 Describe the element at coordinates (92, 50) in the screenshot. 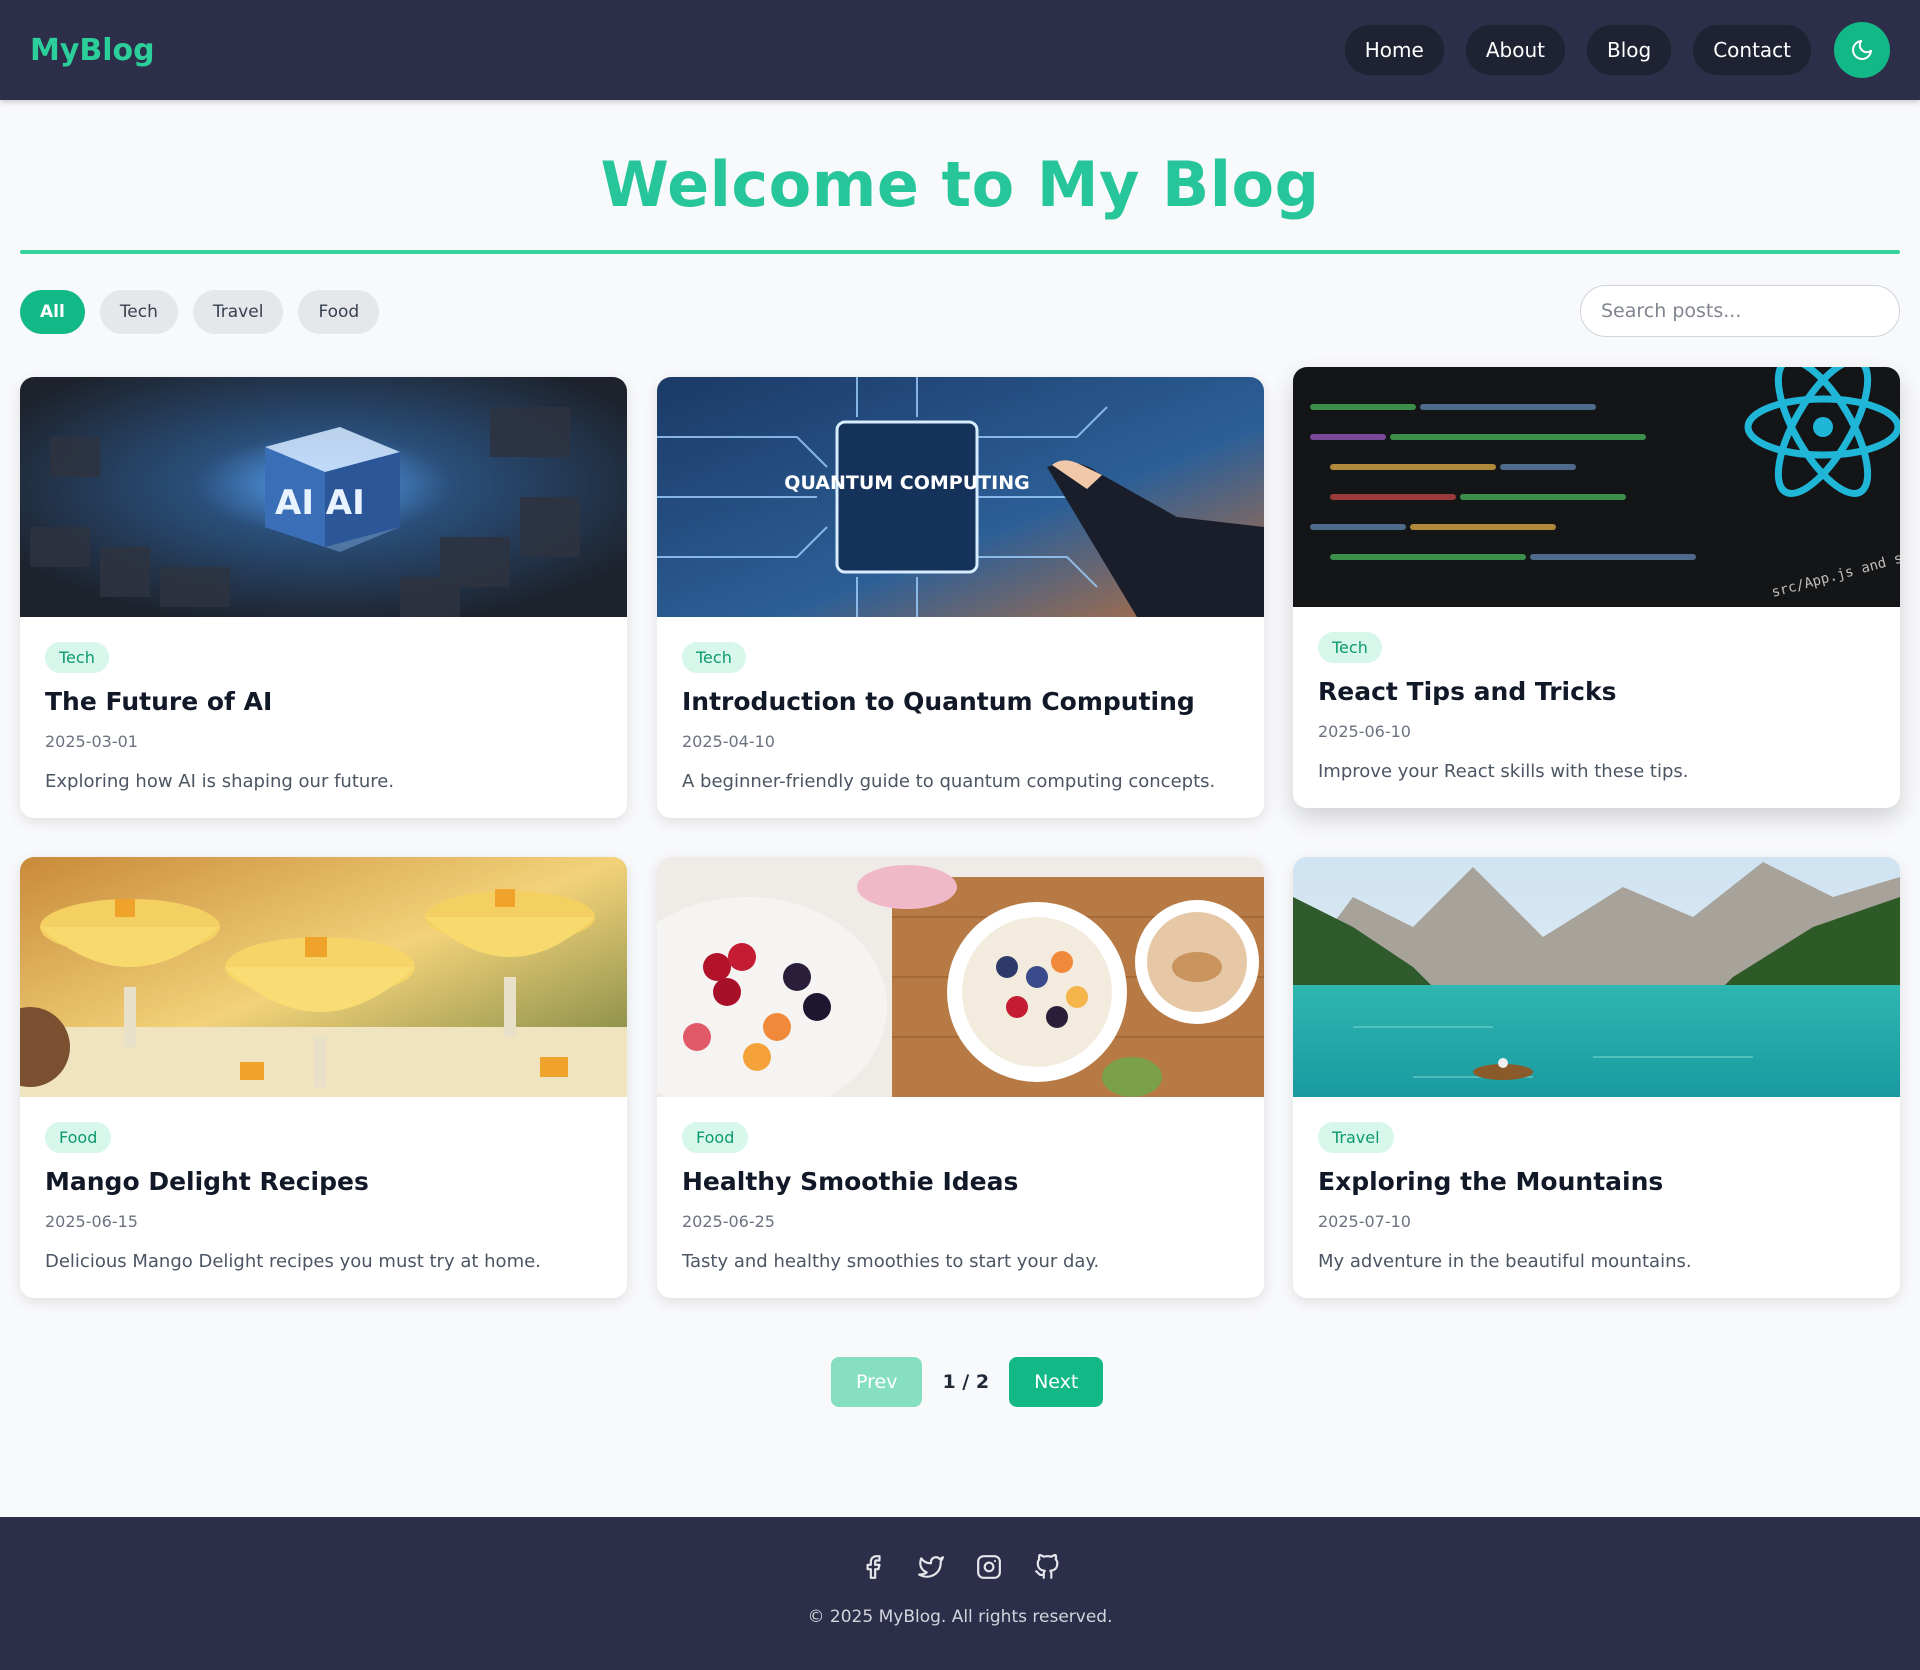

I see `brand-logo: MyBlog` at that location.